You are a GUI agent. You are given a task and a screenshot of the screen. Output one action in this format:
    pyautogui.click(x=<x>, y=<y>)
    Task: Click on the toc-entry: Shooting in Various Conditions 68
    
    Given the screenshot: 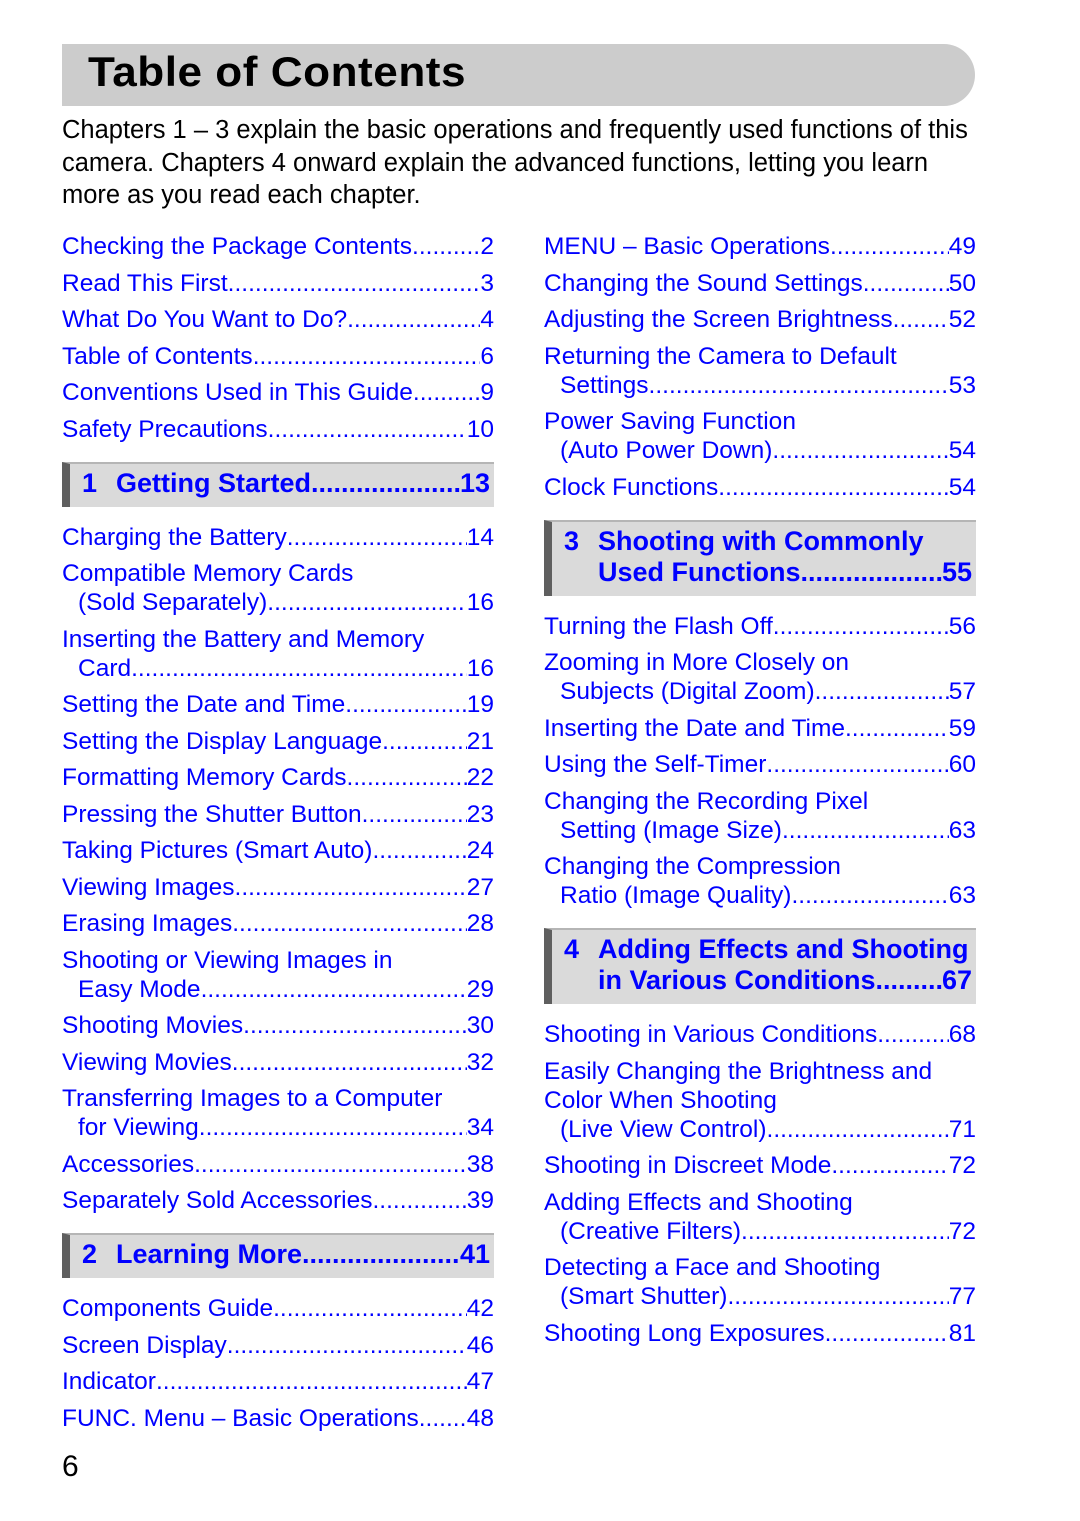 What is the action you would take?
    pyautogui.click(x=760, y=1034)
    